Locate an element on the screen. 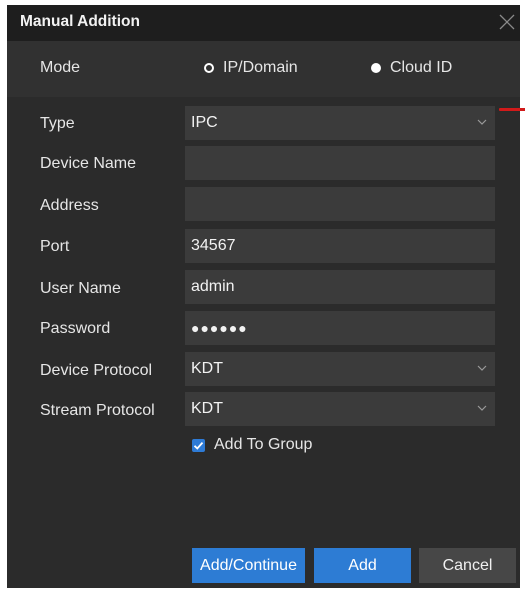 This screenshot has width=525, height=593. radio-cloud-id-indicator is located at coordinates (376, 68).